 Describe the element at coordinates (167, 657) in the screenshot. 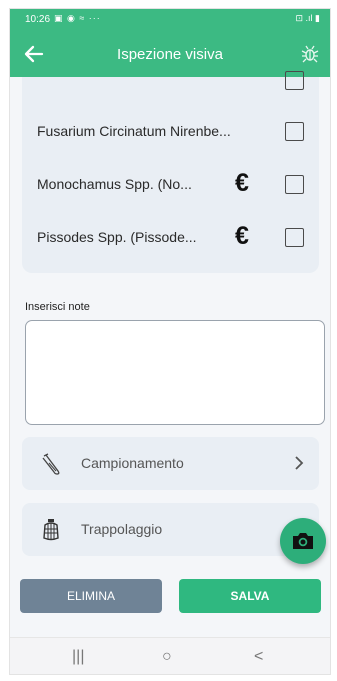

I see `home-nav-button: ○` at that location.